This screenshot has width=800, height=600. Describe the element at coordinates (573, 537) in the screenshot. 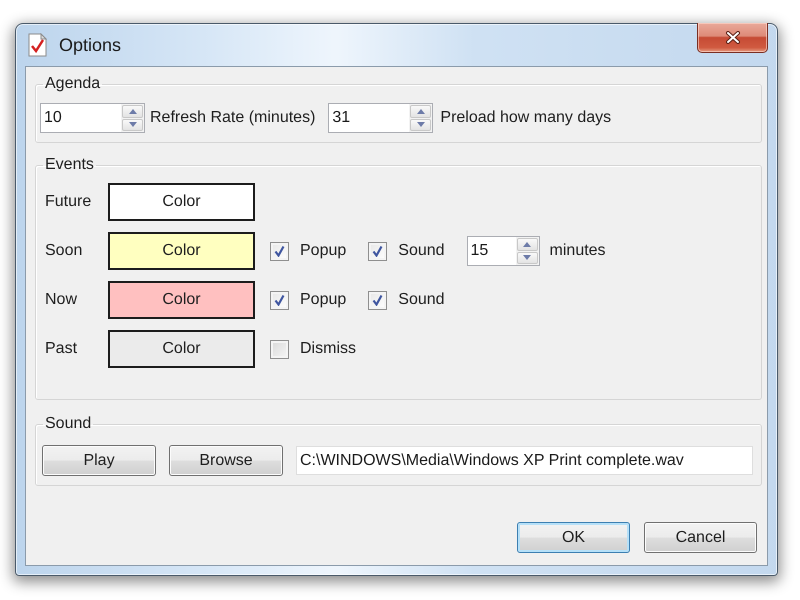

I see `ok-button: OK` at that location.